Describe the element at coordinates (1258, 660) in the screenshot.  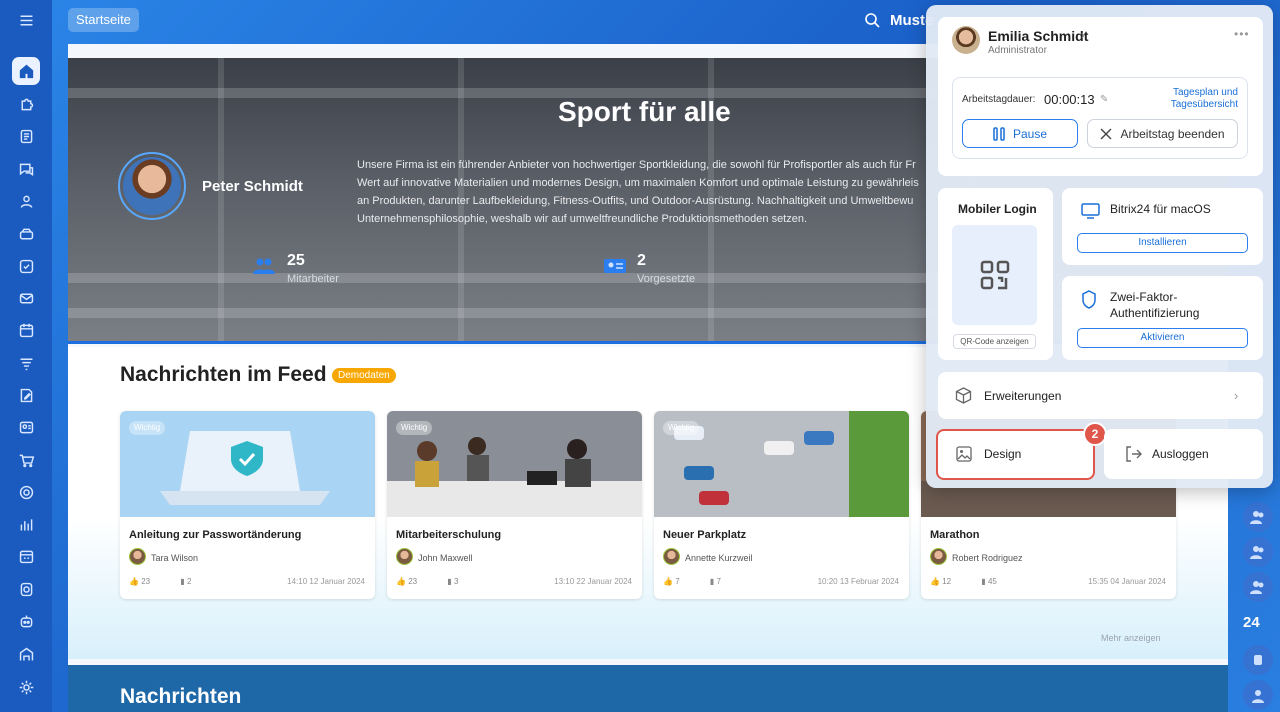
I see `app-icon` at that location.